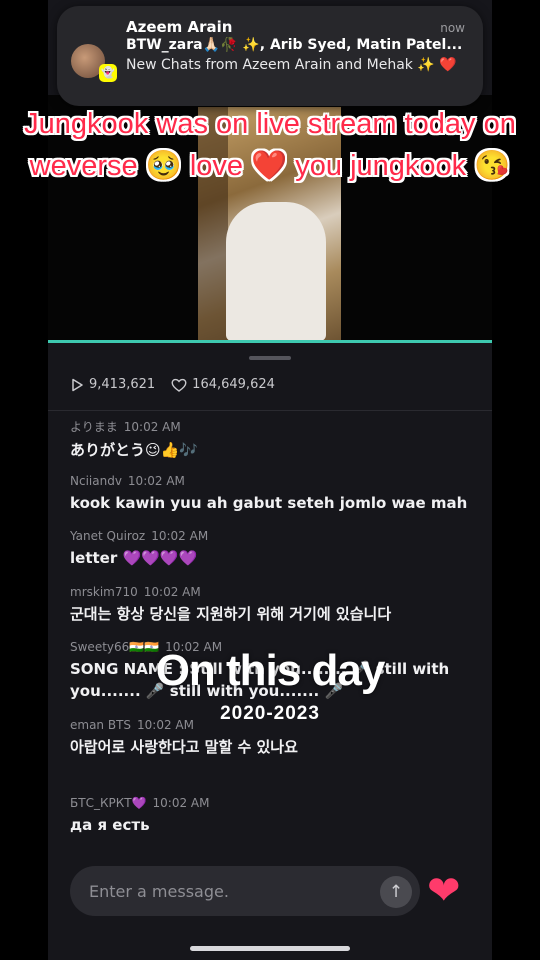 The image size is (540, 960). I want to click on comment-text: letter 💜💜💜💜, so click(134, 558).